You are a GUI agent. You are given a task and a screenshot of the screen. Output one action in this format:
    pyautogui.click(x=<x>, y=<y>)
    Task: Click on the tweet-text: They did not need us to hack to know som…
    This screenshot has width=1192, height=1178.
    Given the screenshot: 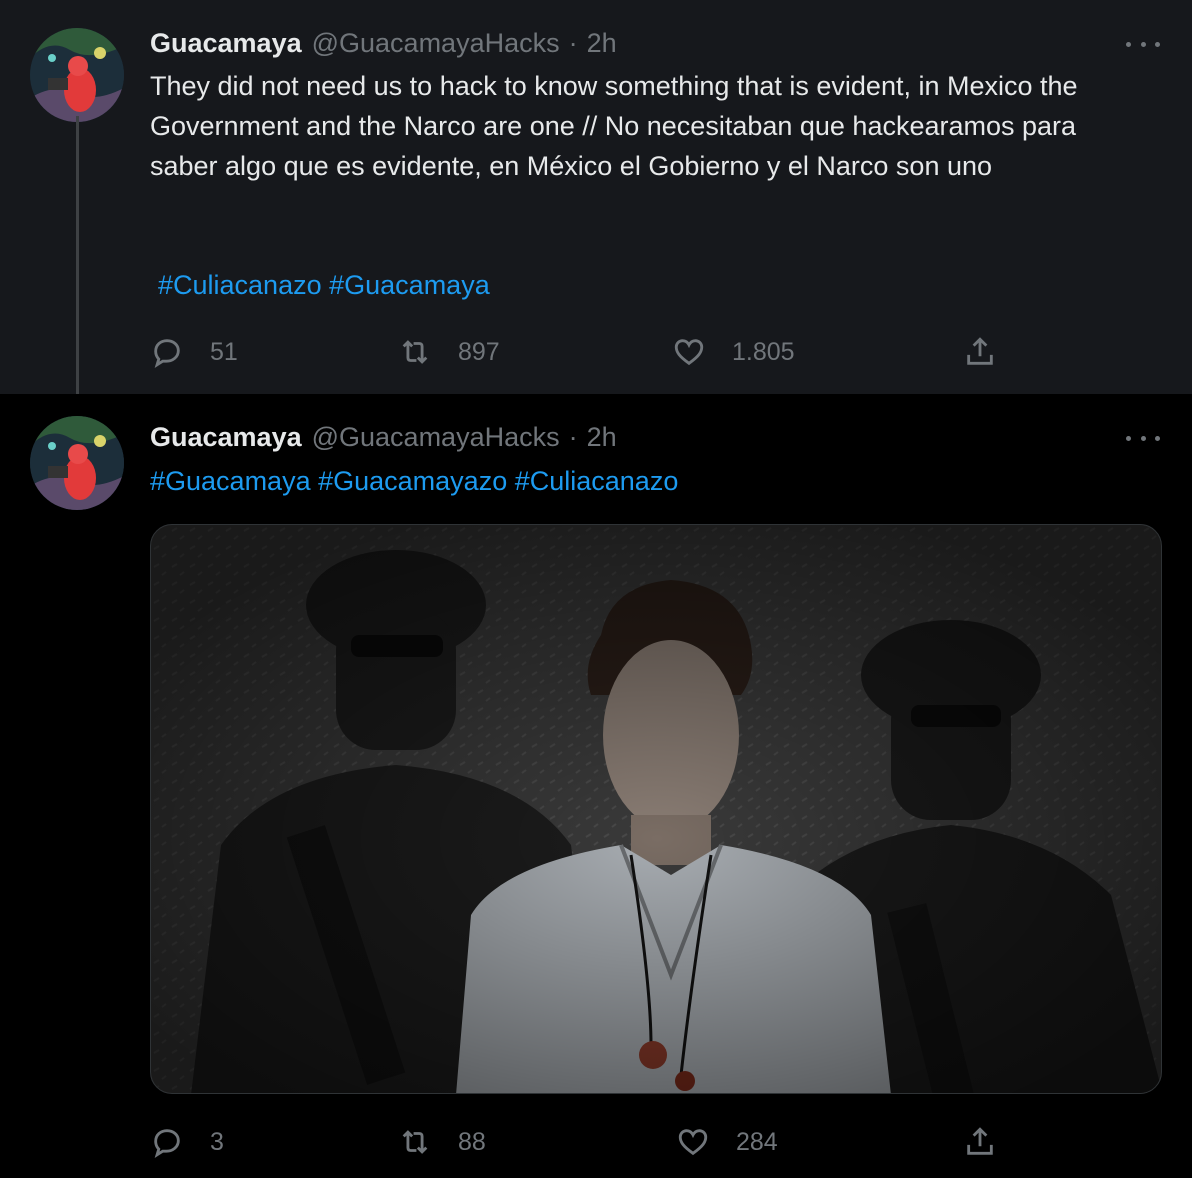 What is the action you would take?
    pyautogui.click(x=614, y=126)
    